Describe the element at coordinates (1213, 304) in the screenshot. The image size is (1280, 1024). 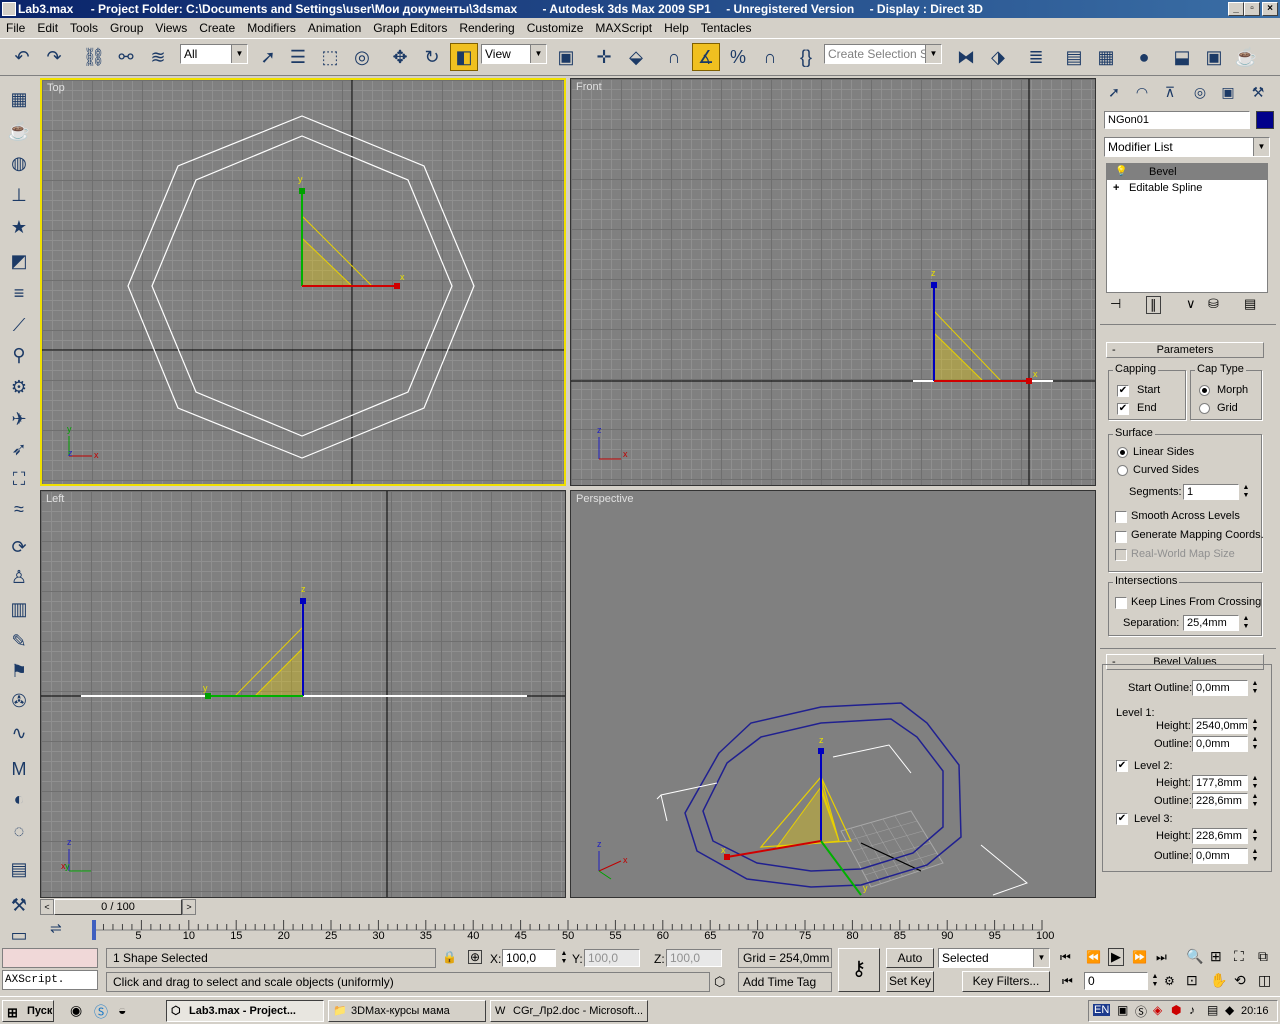
I see `remove-modifier-icon: ⛁` at that location.